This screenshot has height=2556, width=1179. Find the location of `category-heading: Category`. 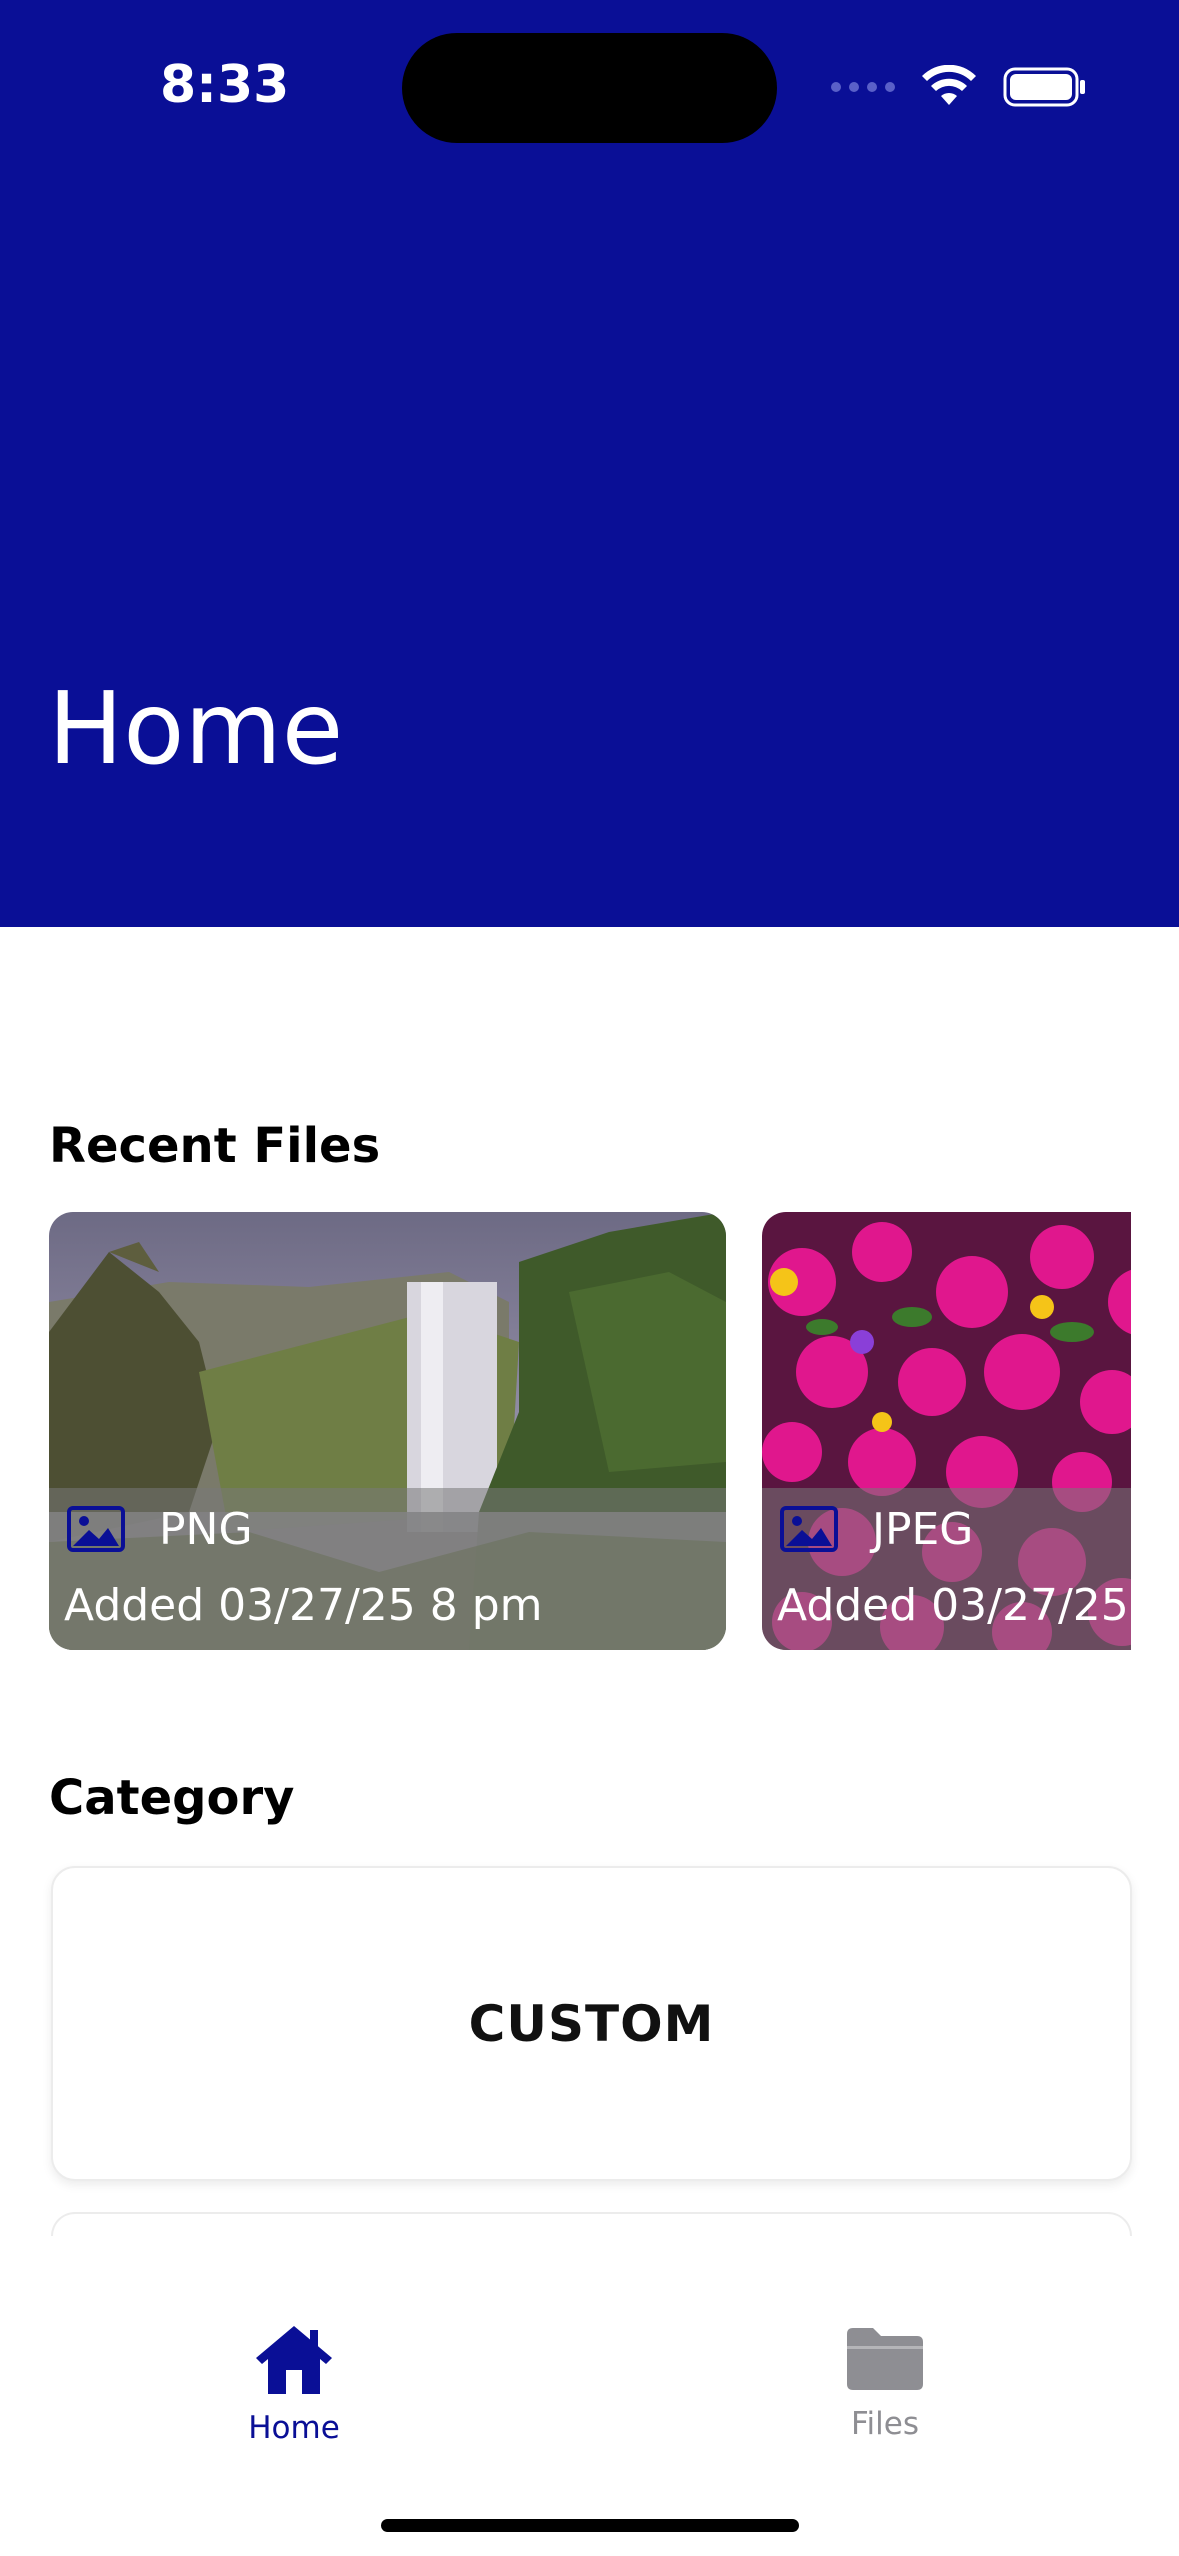

category-heading: Category is located at coordinates (172, 1798).